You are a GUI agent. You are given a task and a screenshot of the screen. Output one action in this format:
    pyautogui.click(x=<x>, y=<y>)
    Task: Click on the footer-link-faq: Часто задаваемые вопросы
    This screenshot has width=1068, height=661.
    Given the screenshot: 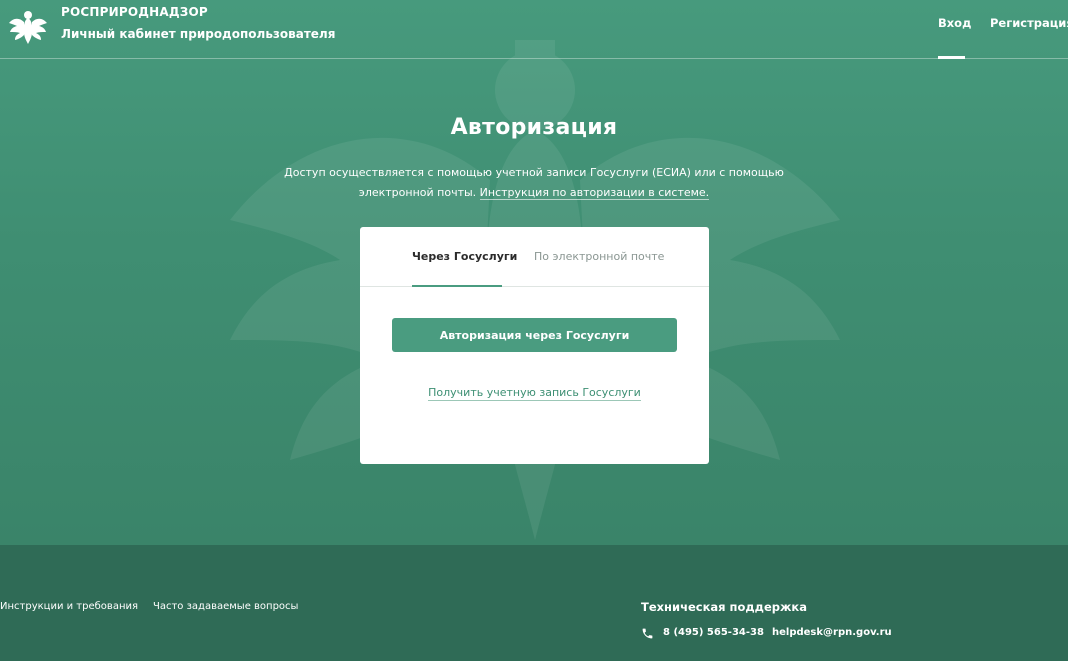 What is the action you would take?
    pyautogui.click(x=225, y=606)
    